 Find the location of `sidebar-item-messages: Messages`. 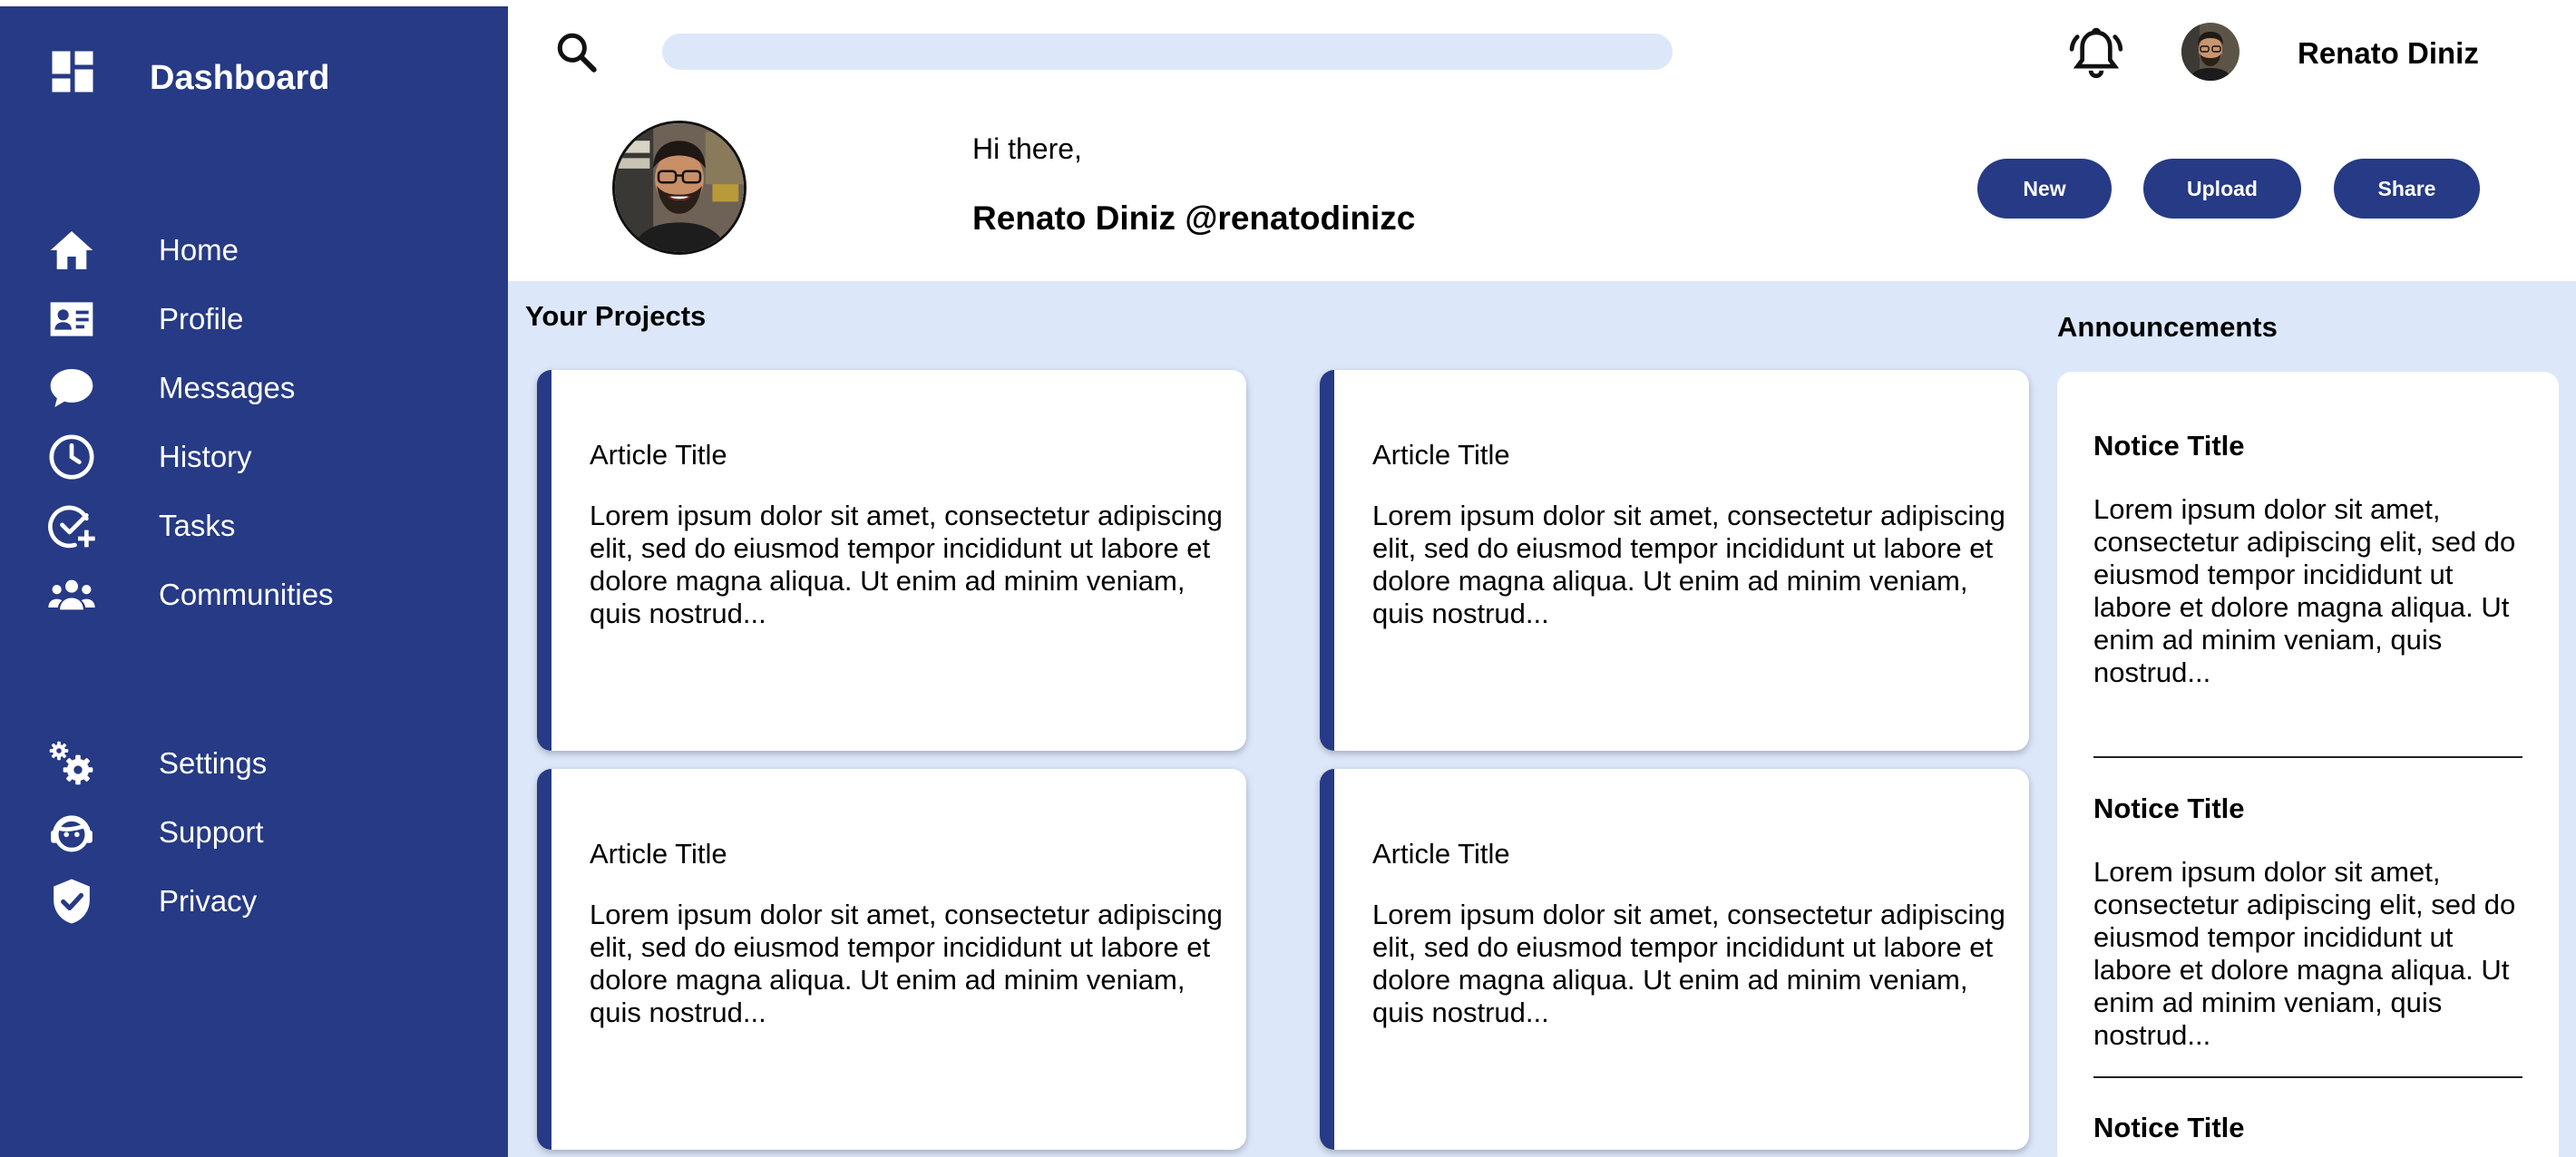

sidebar-item-messages: Messages is located at coordinates (254, 388).